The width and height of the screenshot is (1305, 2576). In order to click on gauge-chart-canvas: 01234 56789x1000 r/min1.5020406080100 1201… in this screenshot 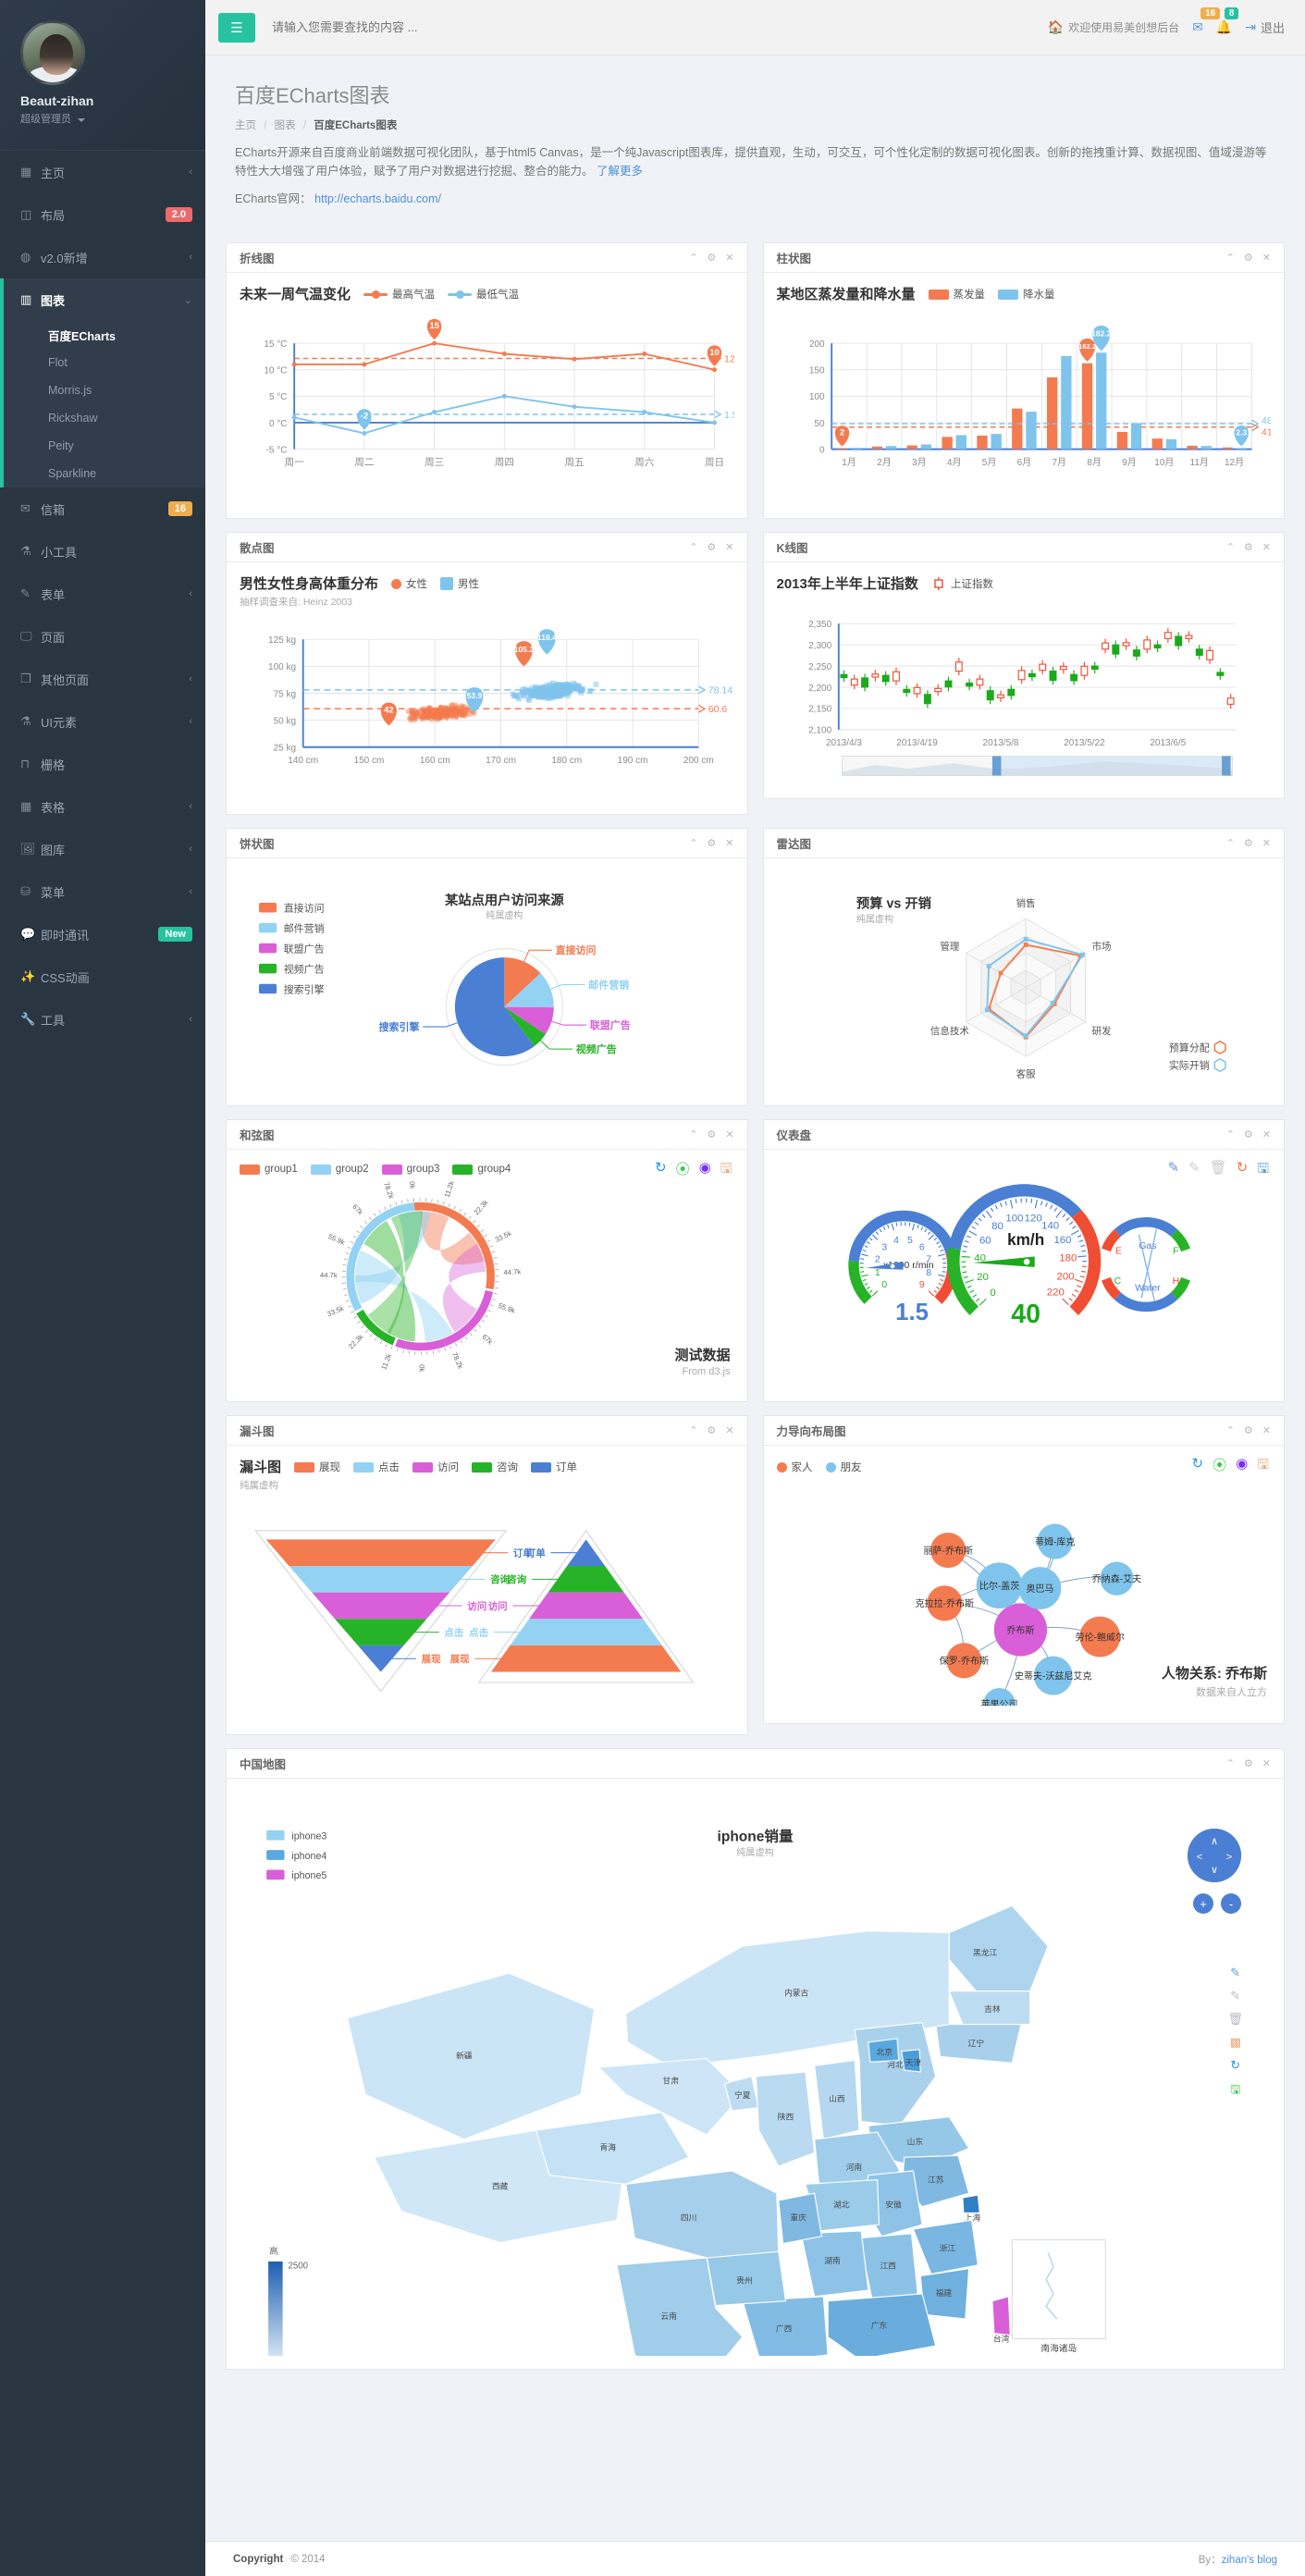, I will do `click(1024, 1265)`.